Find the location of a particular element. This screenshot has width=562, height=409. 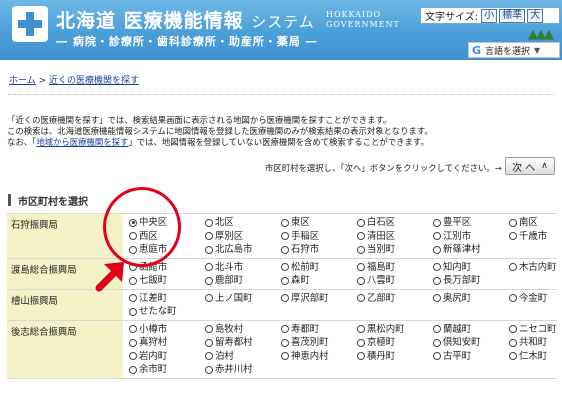

municipality-radio: 清田区 is located at coordinates (395, 237).